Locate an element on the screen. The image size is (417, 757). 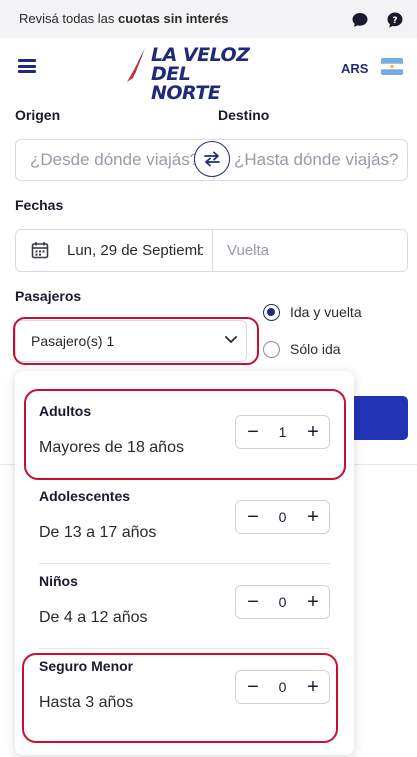
chevron-down-icon is located at coordinates (231, 339).